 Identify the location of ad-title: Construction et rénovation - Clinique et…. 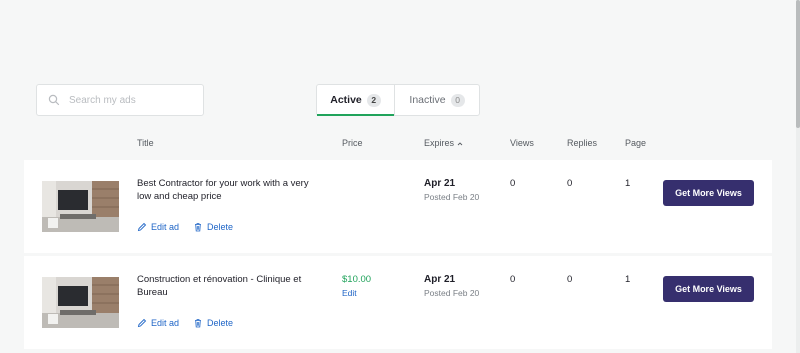
(227, 286).